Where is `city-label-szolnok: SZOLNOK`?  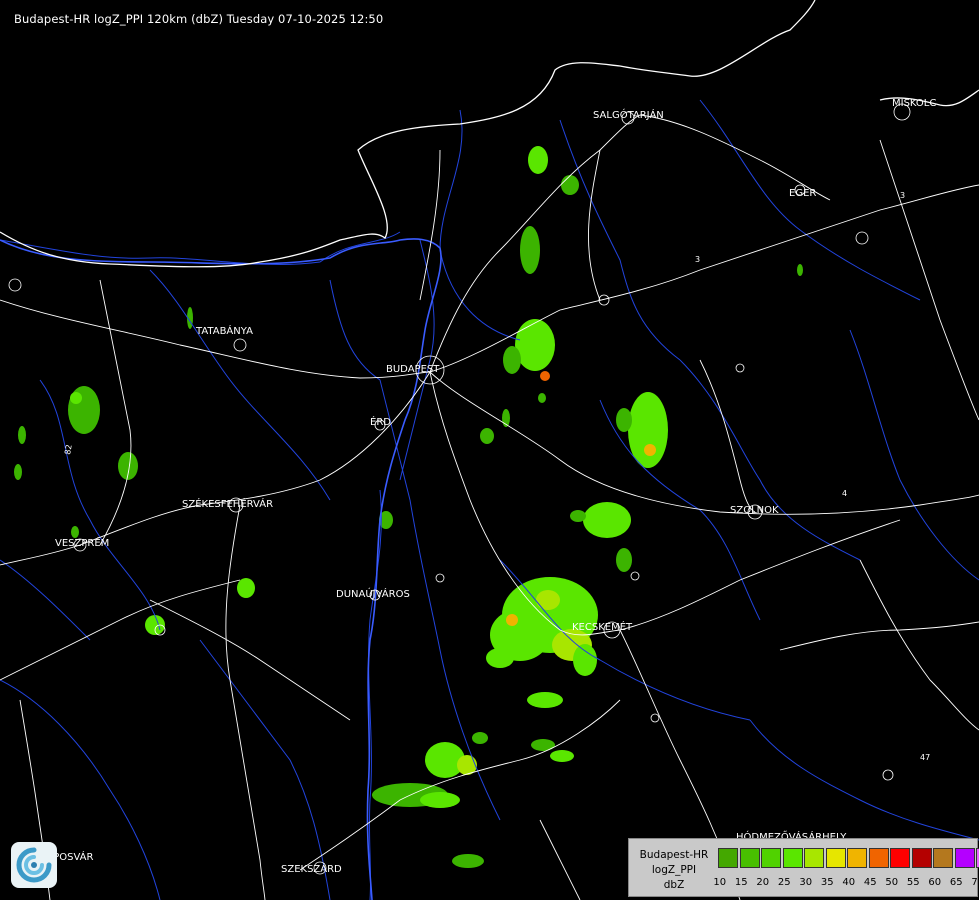
city-label-szolnok: SZOLNOK is located at coordinates (754, 510).